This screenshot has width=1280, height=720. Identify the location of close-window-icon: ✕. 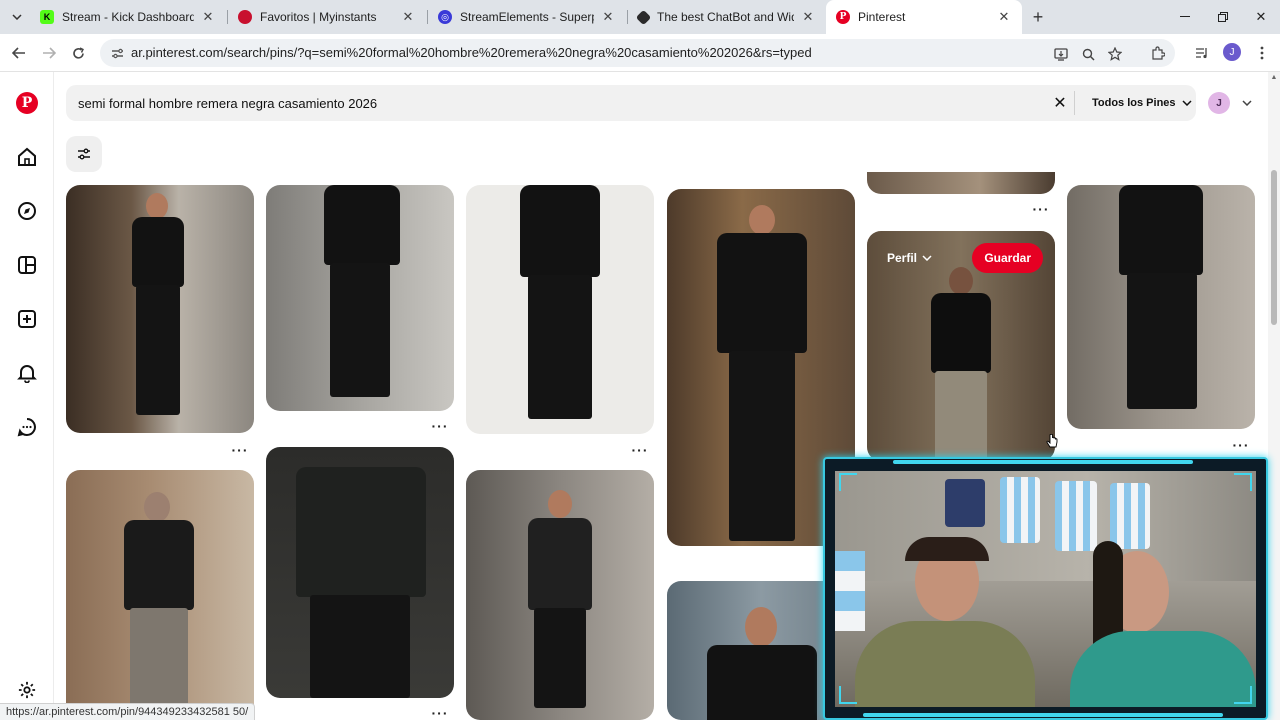
(1261, 17).